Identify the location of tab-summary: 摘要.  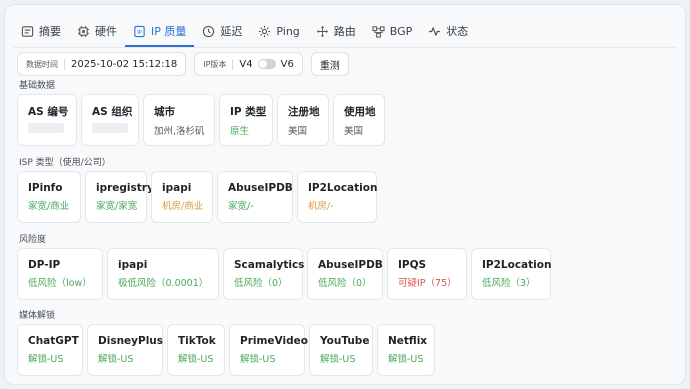
(41, 32).